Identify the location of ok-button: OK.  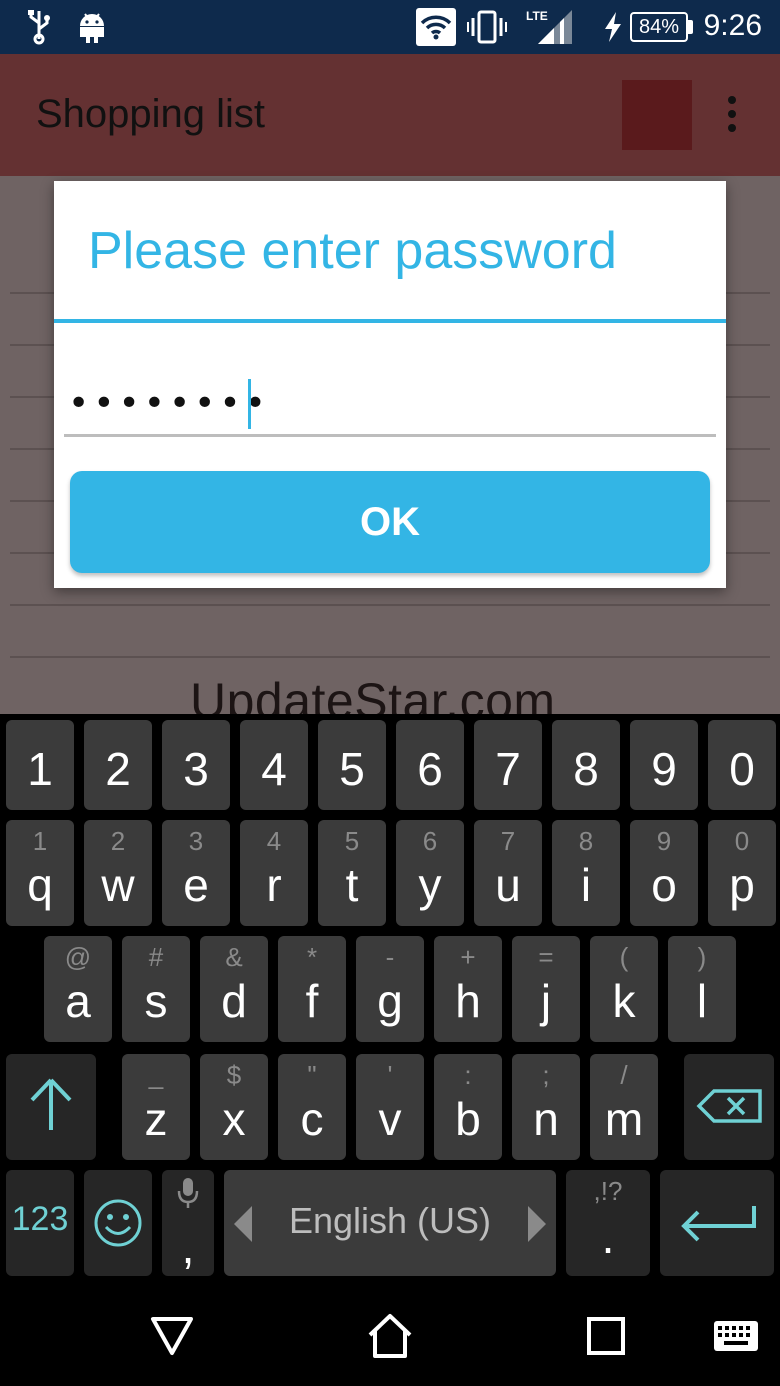
(390, 522).